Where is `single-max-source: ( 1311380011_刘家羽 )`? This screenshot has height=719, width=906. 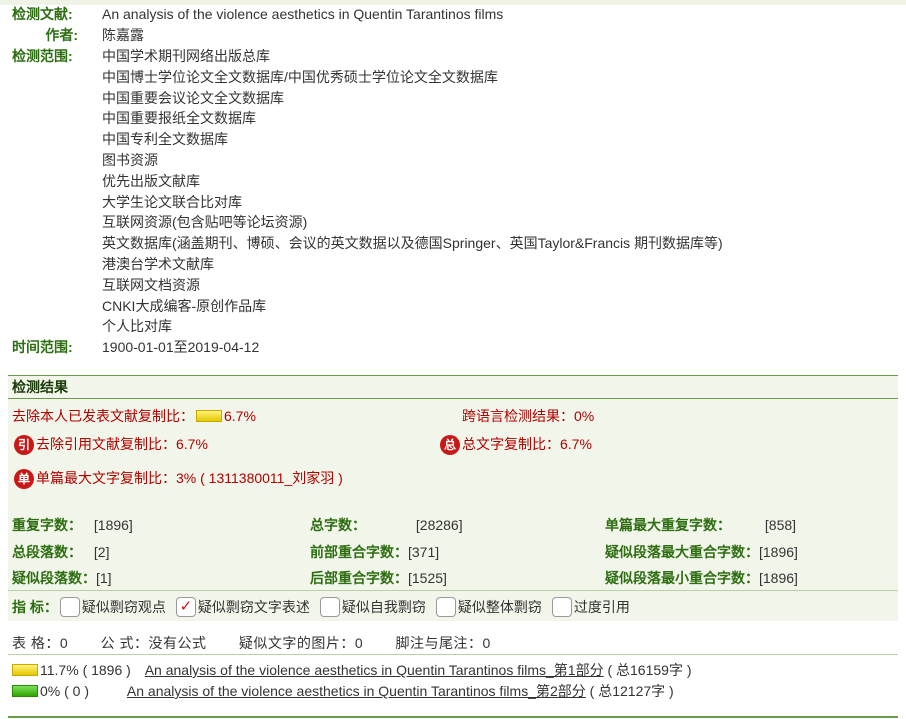 single-max-source: ( 1311380011_刘家羽 ) is located at coordinates (271, 478).